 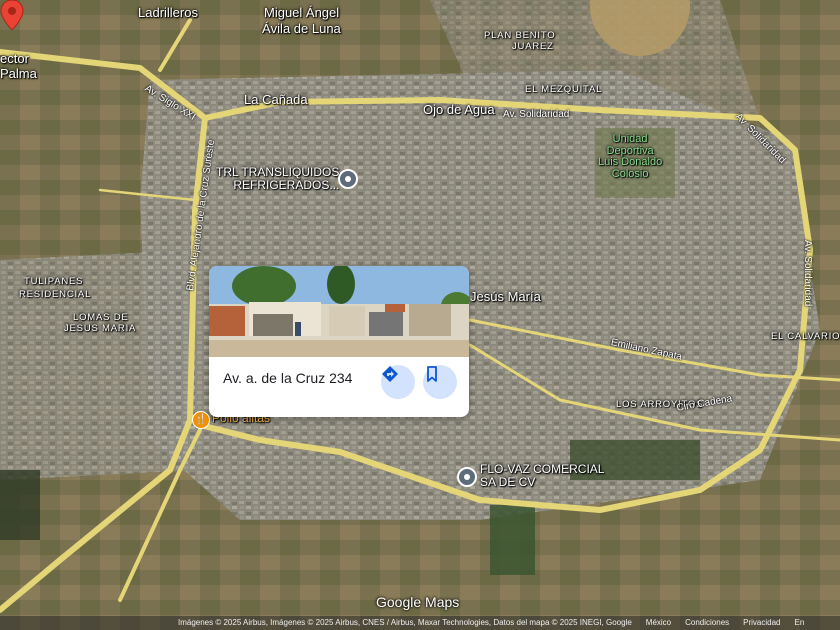 I want to click on bookmark-icon, so click(x=432, y=374).